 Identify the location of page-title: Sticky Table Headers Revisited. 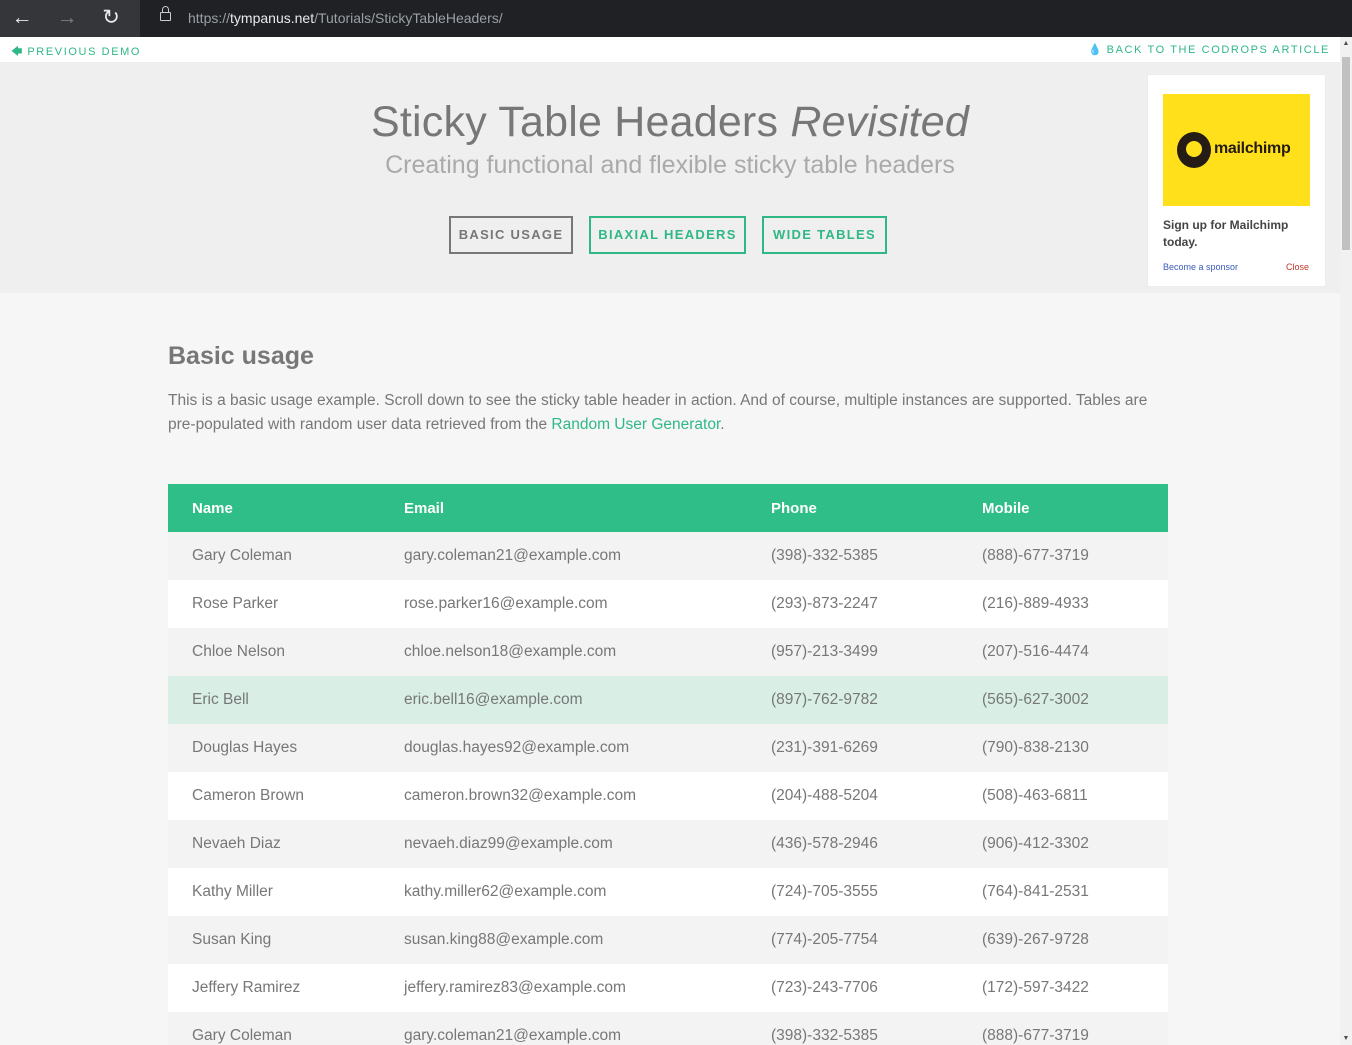
(670, 122).